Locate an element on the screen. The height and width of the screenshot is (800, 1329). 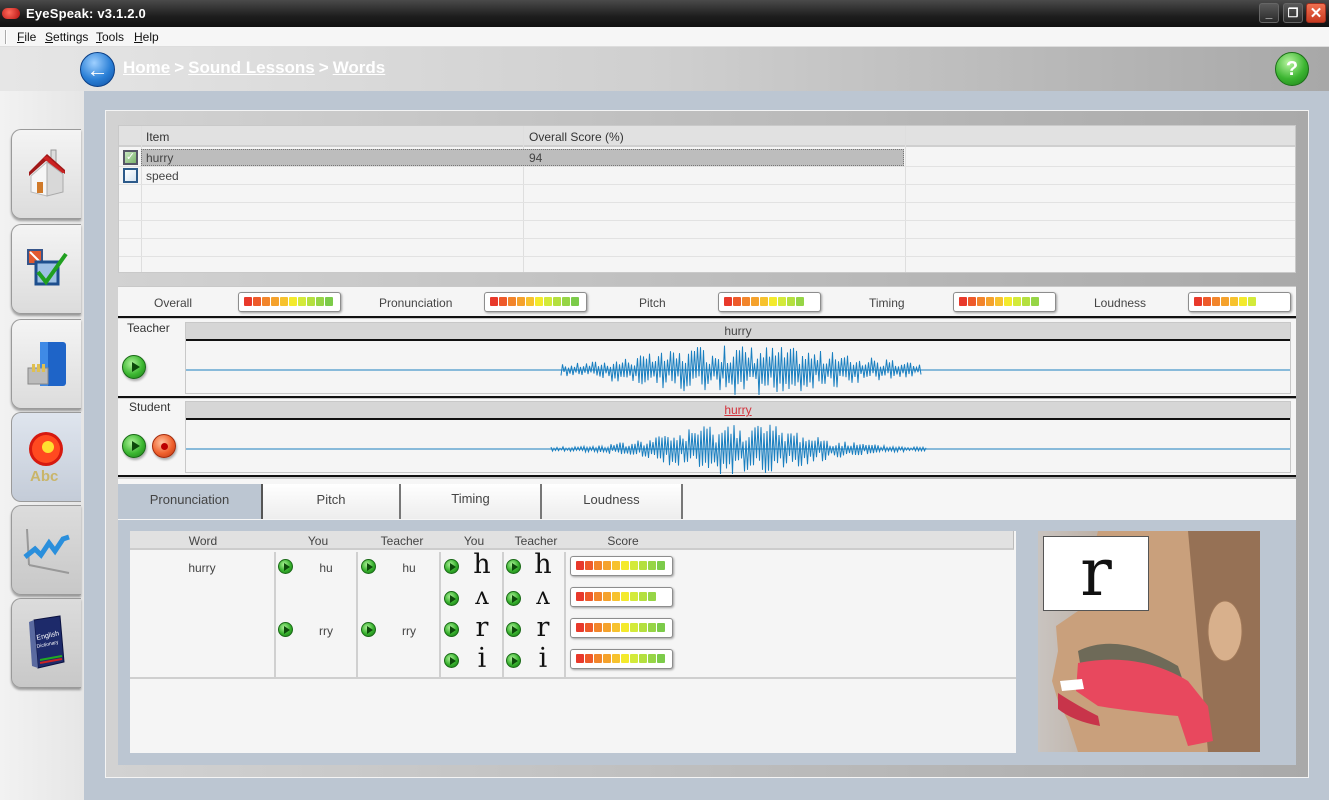
menu-settings: Settings is located at coordinates (66, 37).